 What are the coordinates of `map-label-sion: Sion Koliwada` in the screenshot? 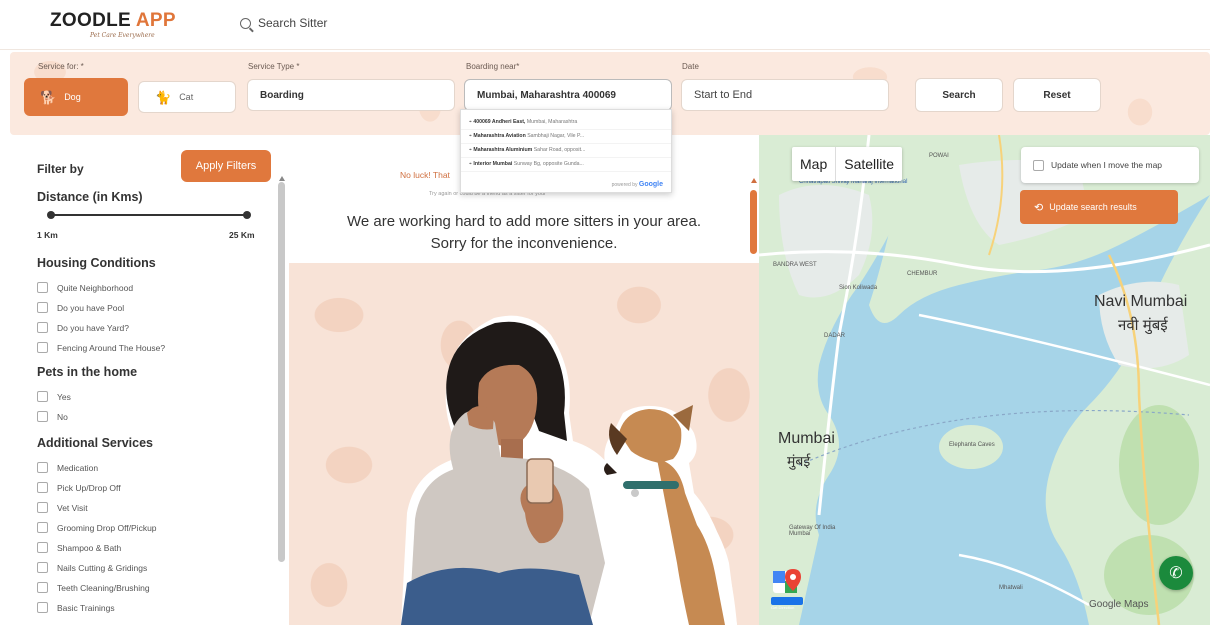 It's located at (858, 288).